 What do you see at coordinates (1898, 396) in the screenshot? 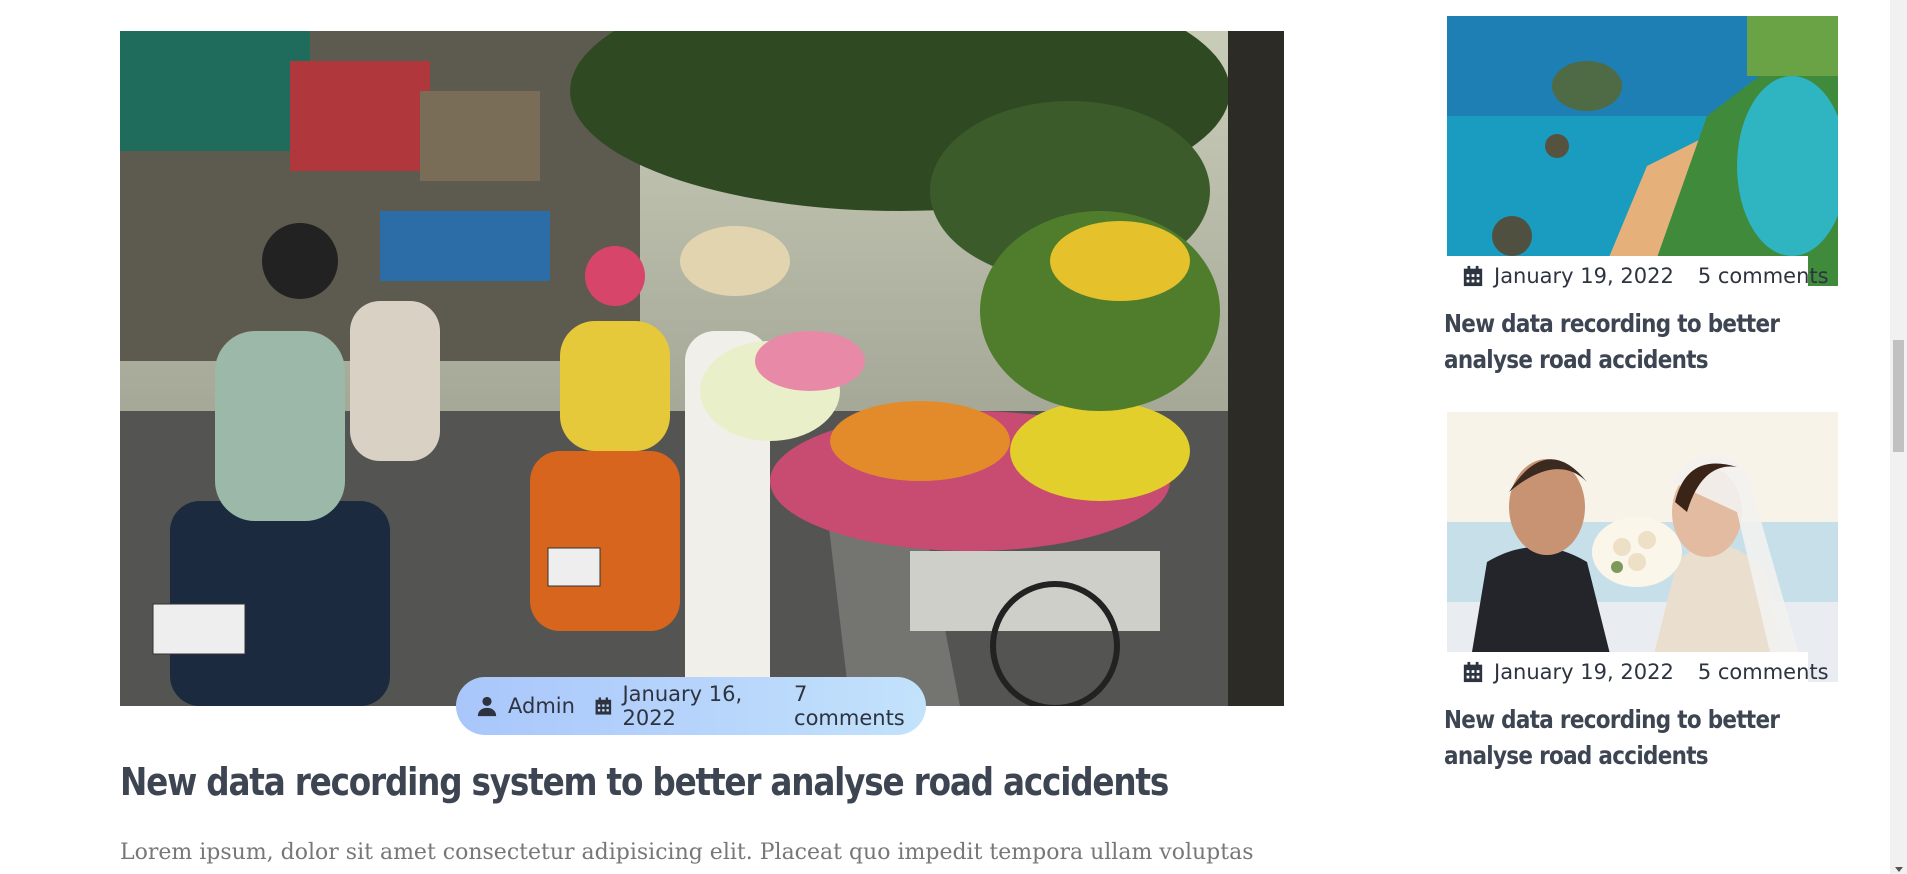
I see `scrollbar-thumb` at bounding box center [1898, 396].